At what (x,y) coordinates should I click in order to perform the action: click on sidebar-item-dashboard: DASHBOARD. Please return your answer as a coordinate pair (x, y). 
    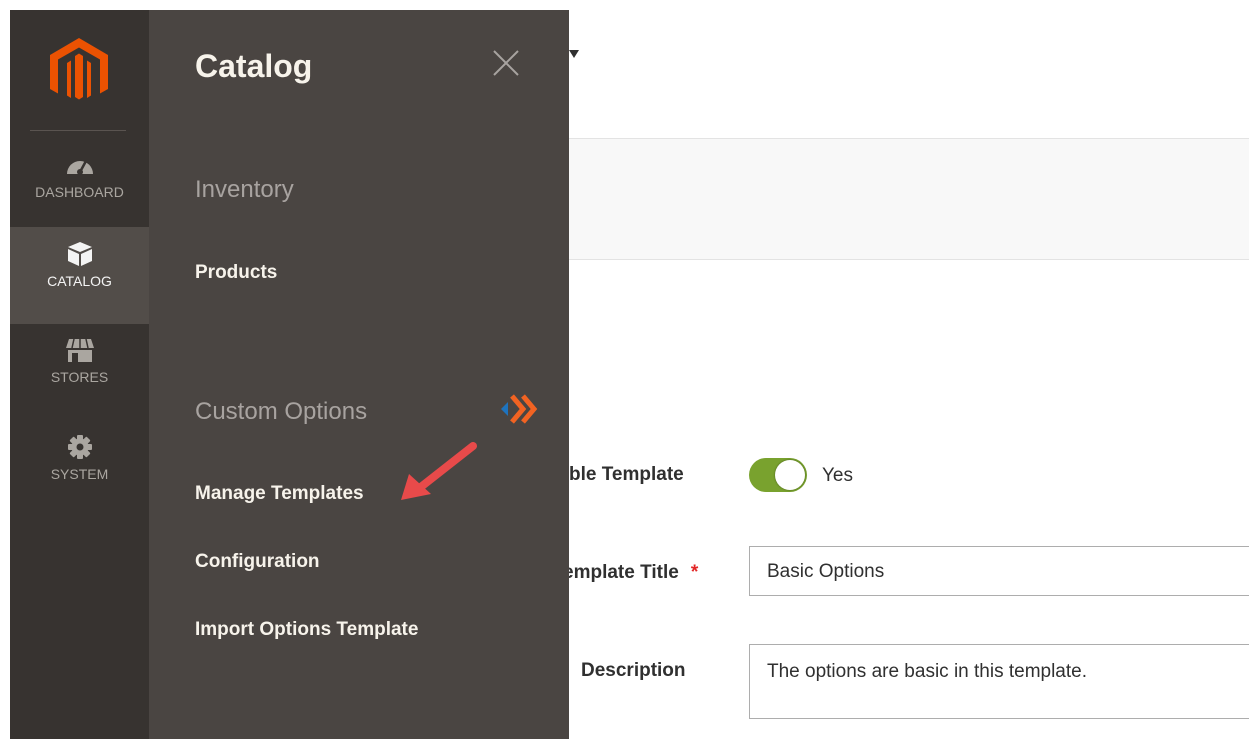
    Looking at the image, I should click on (79, 186).